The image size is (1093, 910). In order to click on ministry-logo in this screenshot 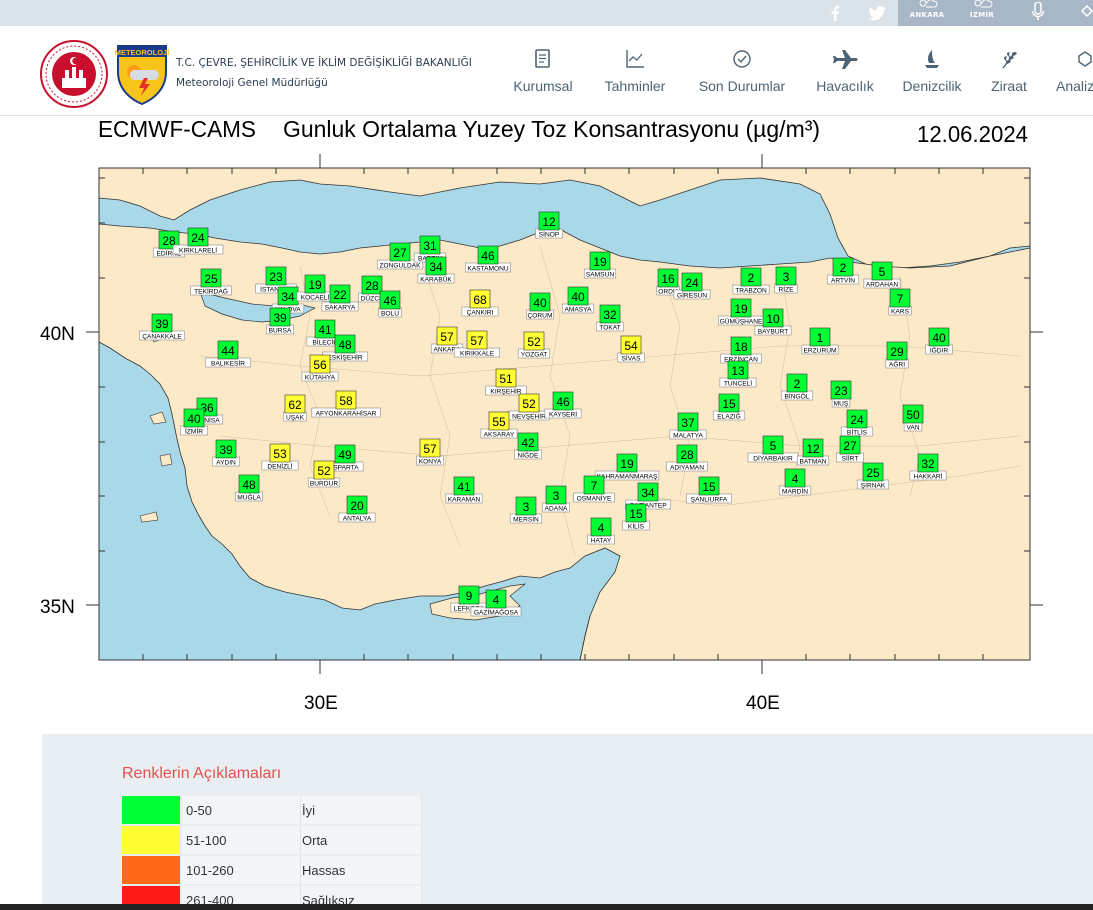, I will do `click(74, 74)`.